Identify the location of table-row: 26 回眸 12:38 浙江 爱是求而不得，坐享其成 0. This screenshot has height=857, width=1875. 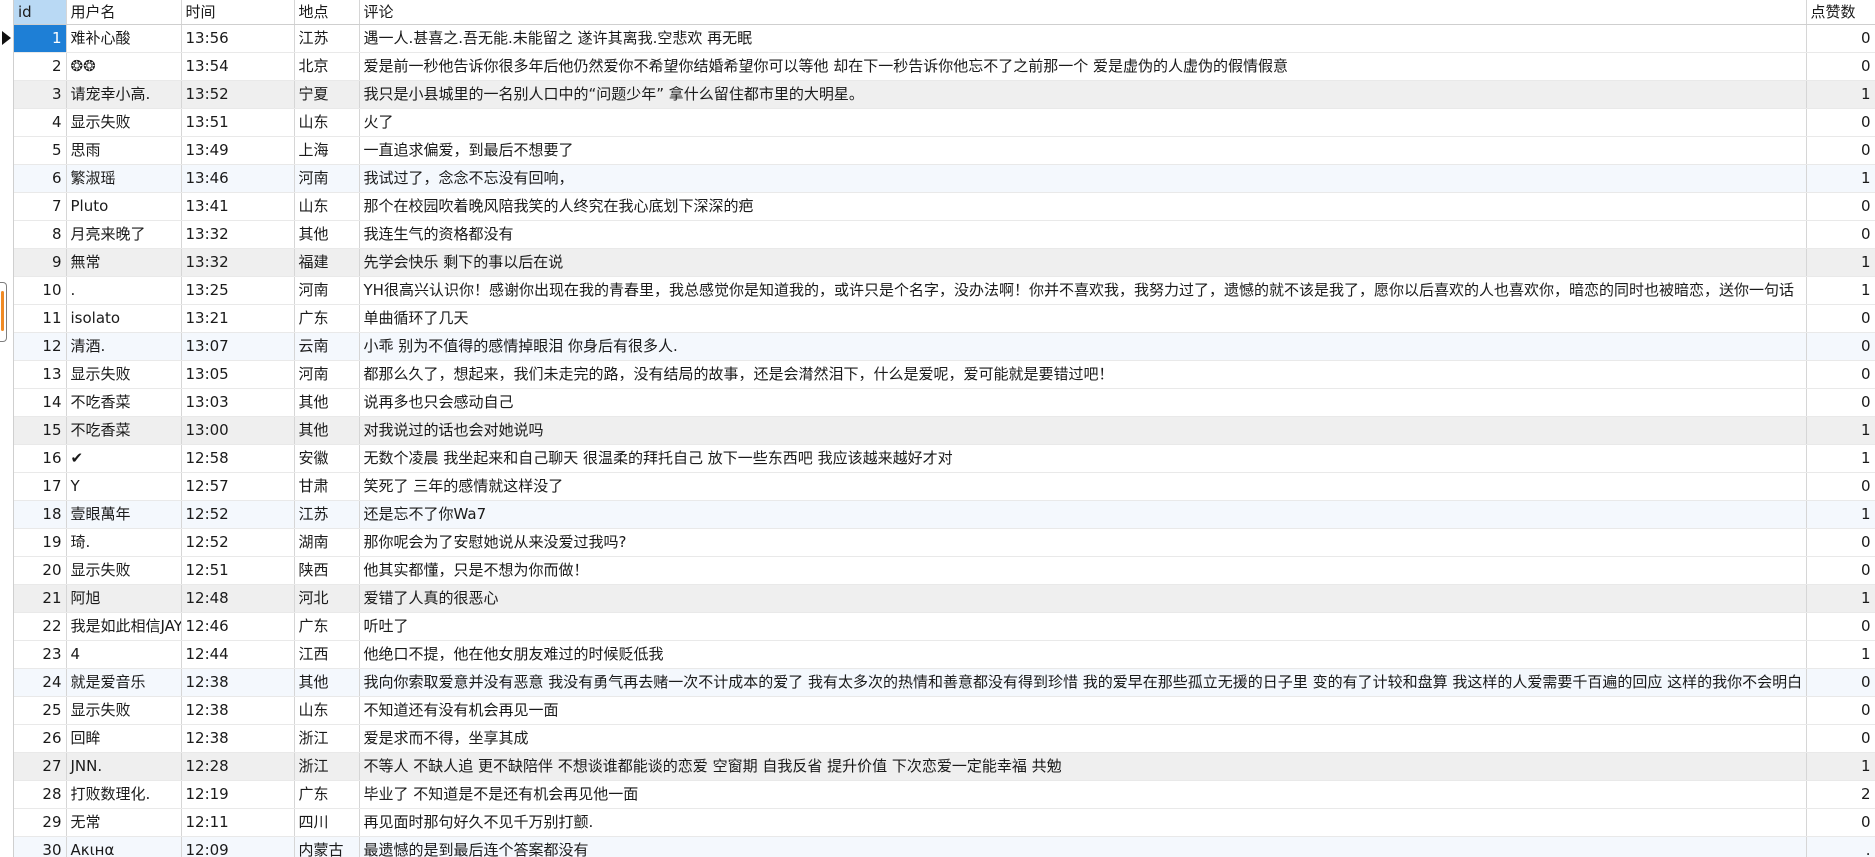
(944, 738).